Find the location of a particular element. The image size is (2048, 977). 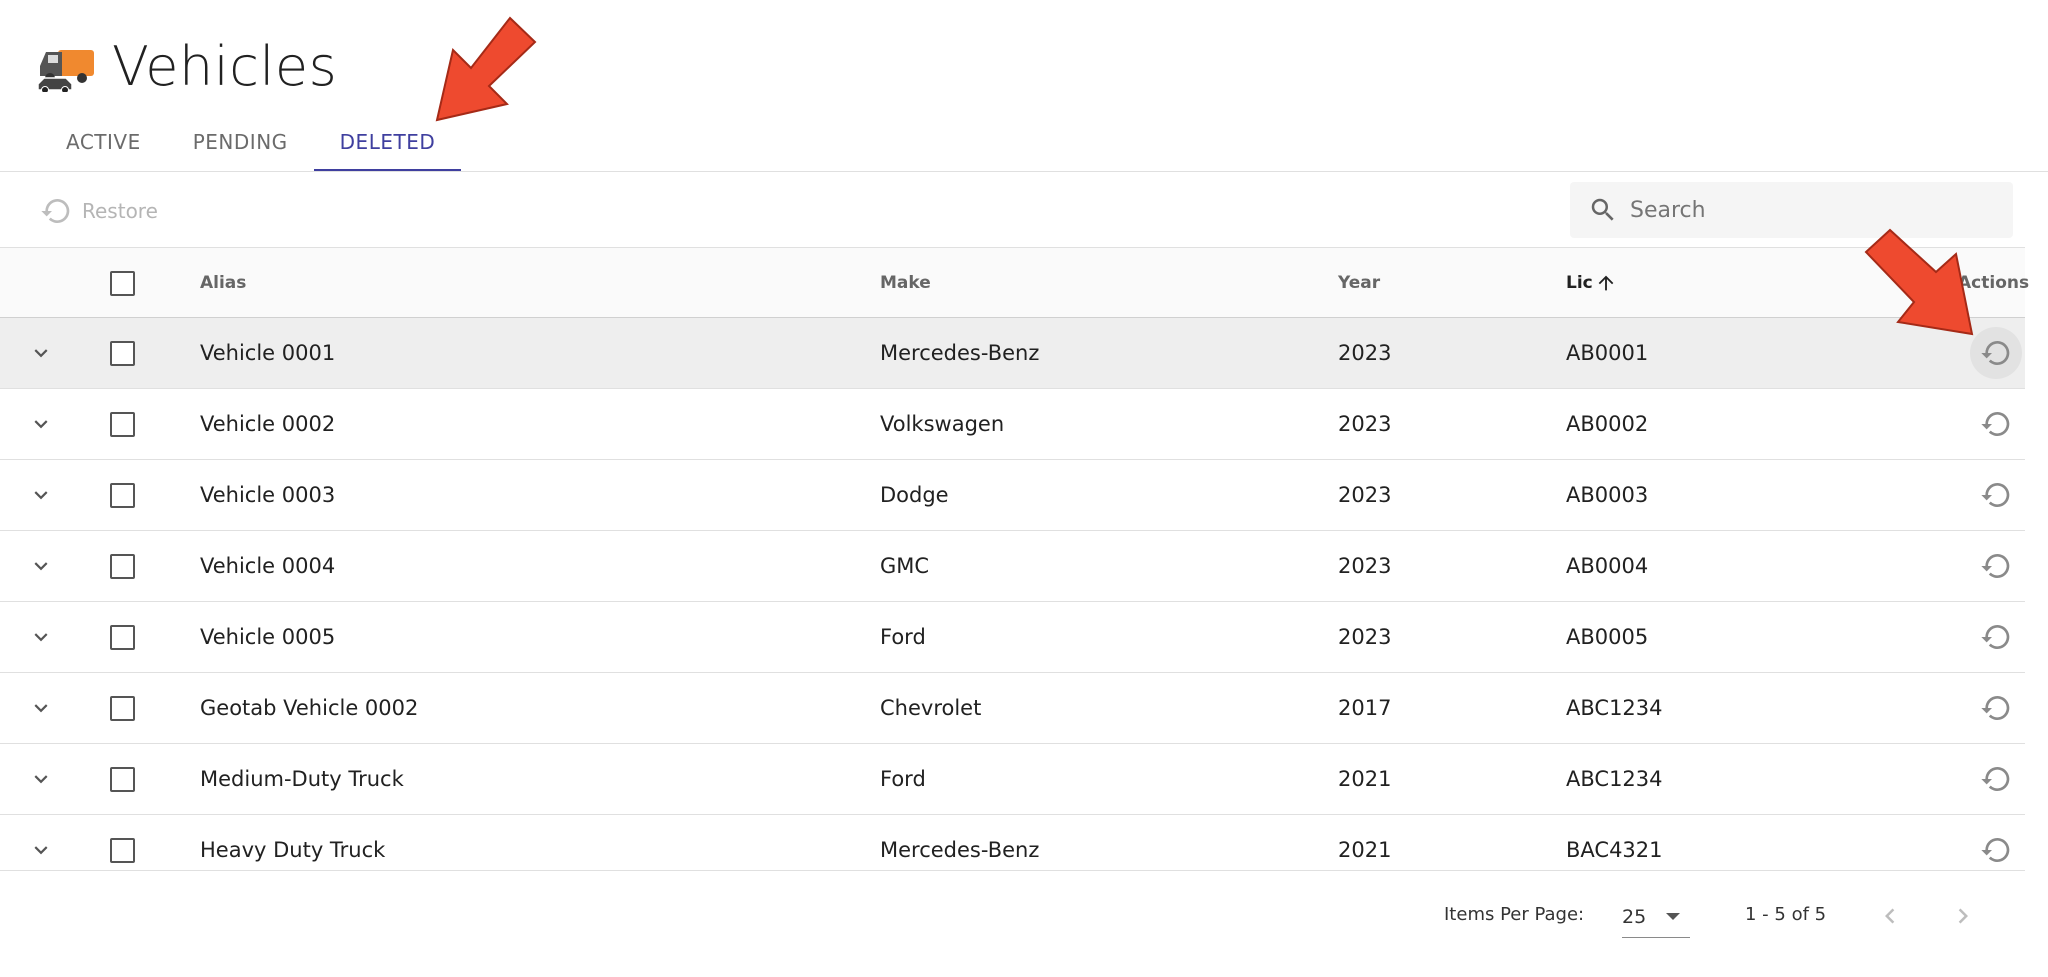

select-all-cell is located at coordinates (122, 283).